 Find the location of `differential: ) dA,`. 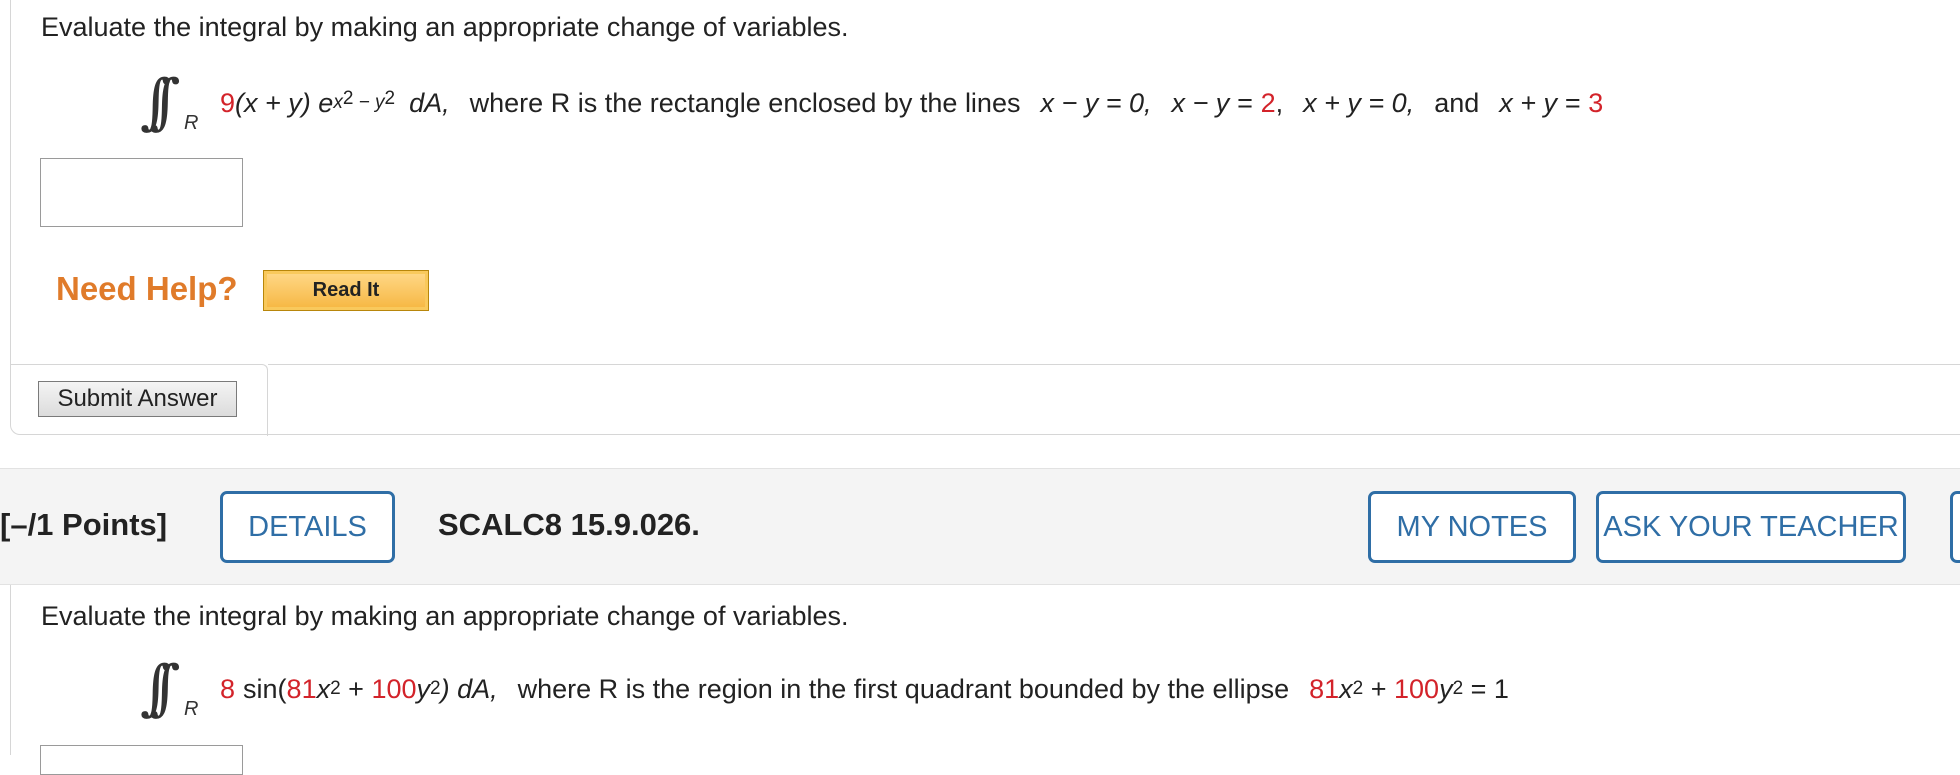

differential: ) dA, is located at coordinates (469, 689).